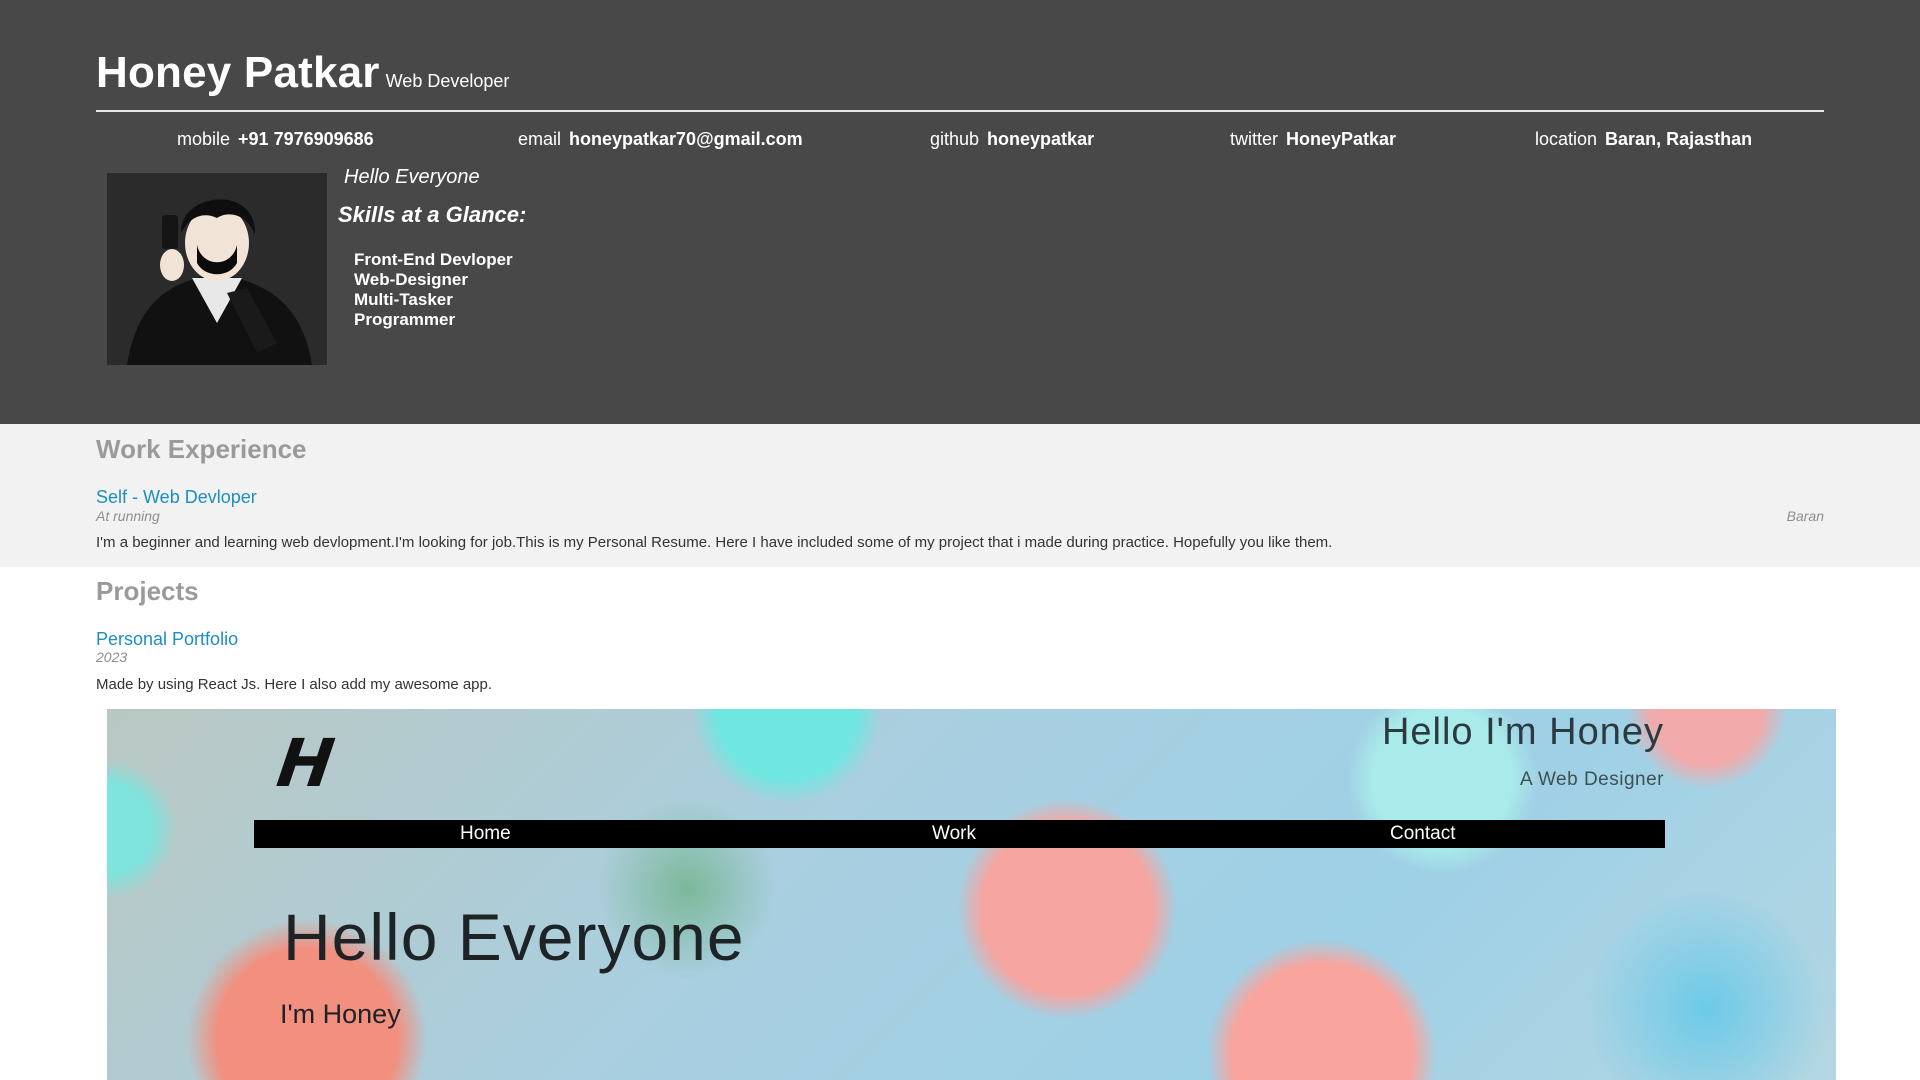  What do you see at coordinates (112, 657) in the screenshot?
I see `project-year: 2023` at bounding box center [112, 657].